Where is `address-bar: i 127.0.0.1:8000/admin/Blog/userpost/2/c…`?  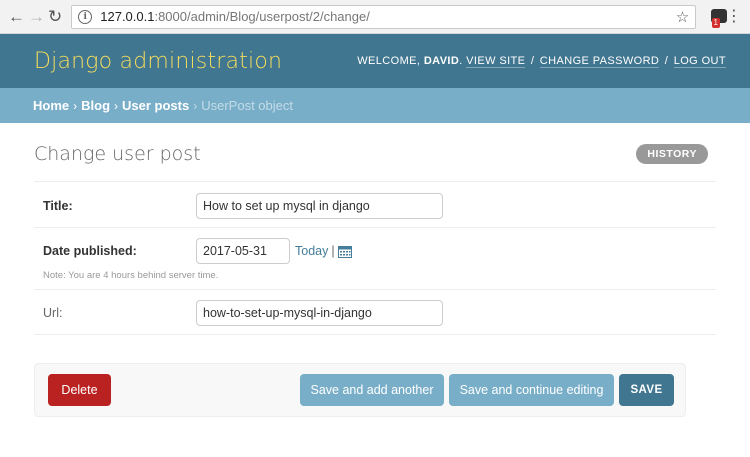 address-bar: i 127.0.0.1:8000/admin/Blog/userpost/2/c… is located at coordinates (384, 16).